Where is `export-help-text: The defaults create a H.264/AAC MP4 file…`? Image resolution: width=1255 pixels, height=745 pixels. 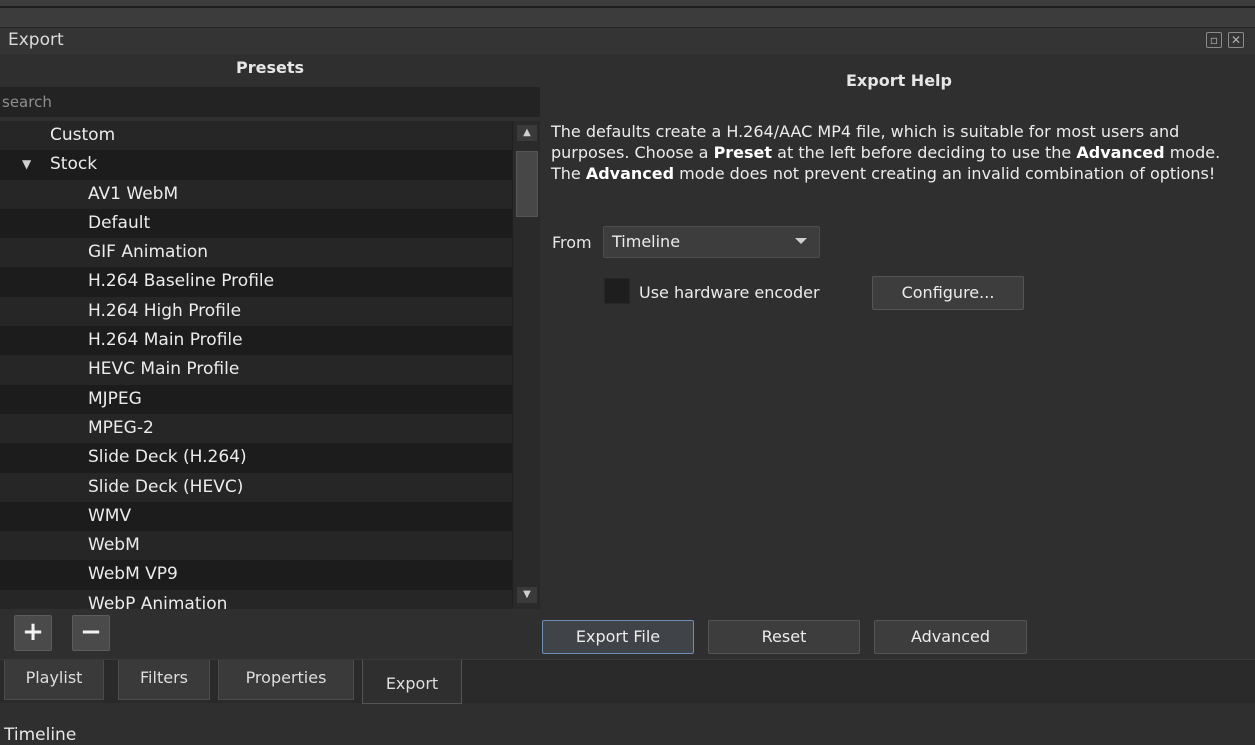 export-help-text: The defaults create a H.264/AAC MP4 file… is located at coordinates (901, 152).